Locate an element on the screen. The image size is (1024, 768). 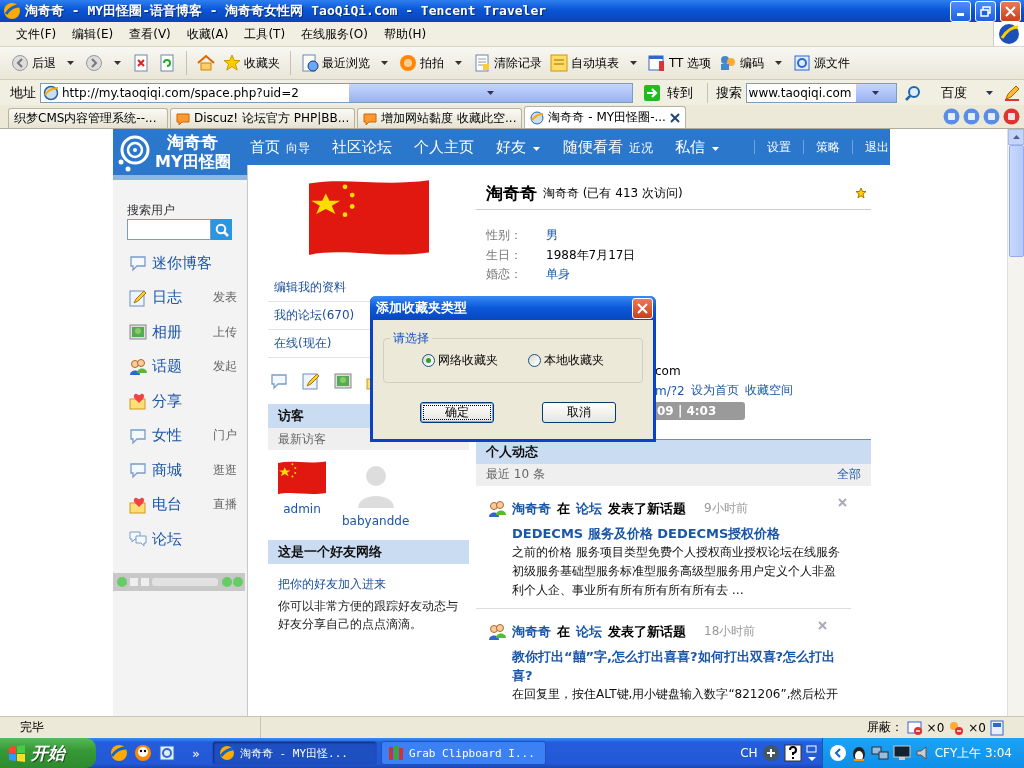
pencil-note-icon is located at coordinates (312, 382).